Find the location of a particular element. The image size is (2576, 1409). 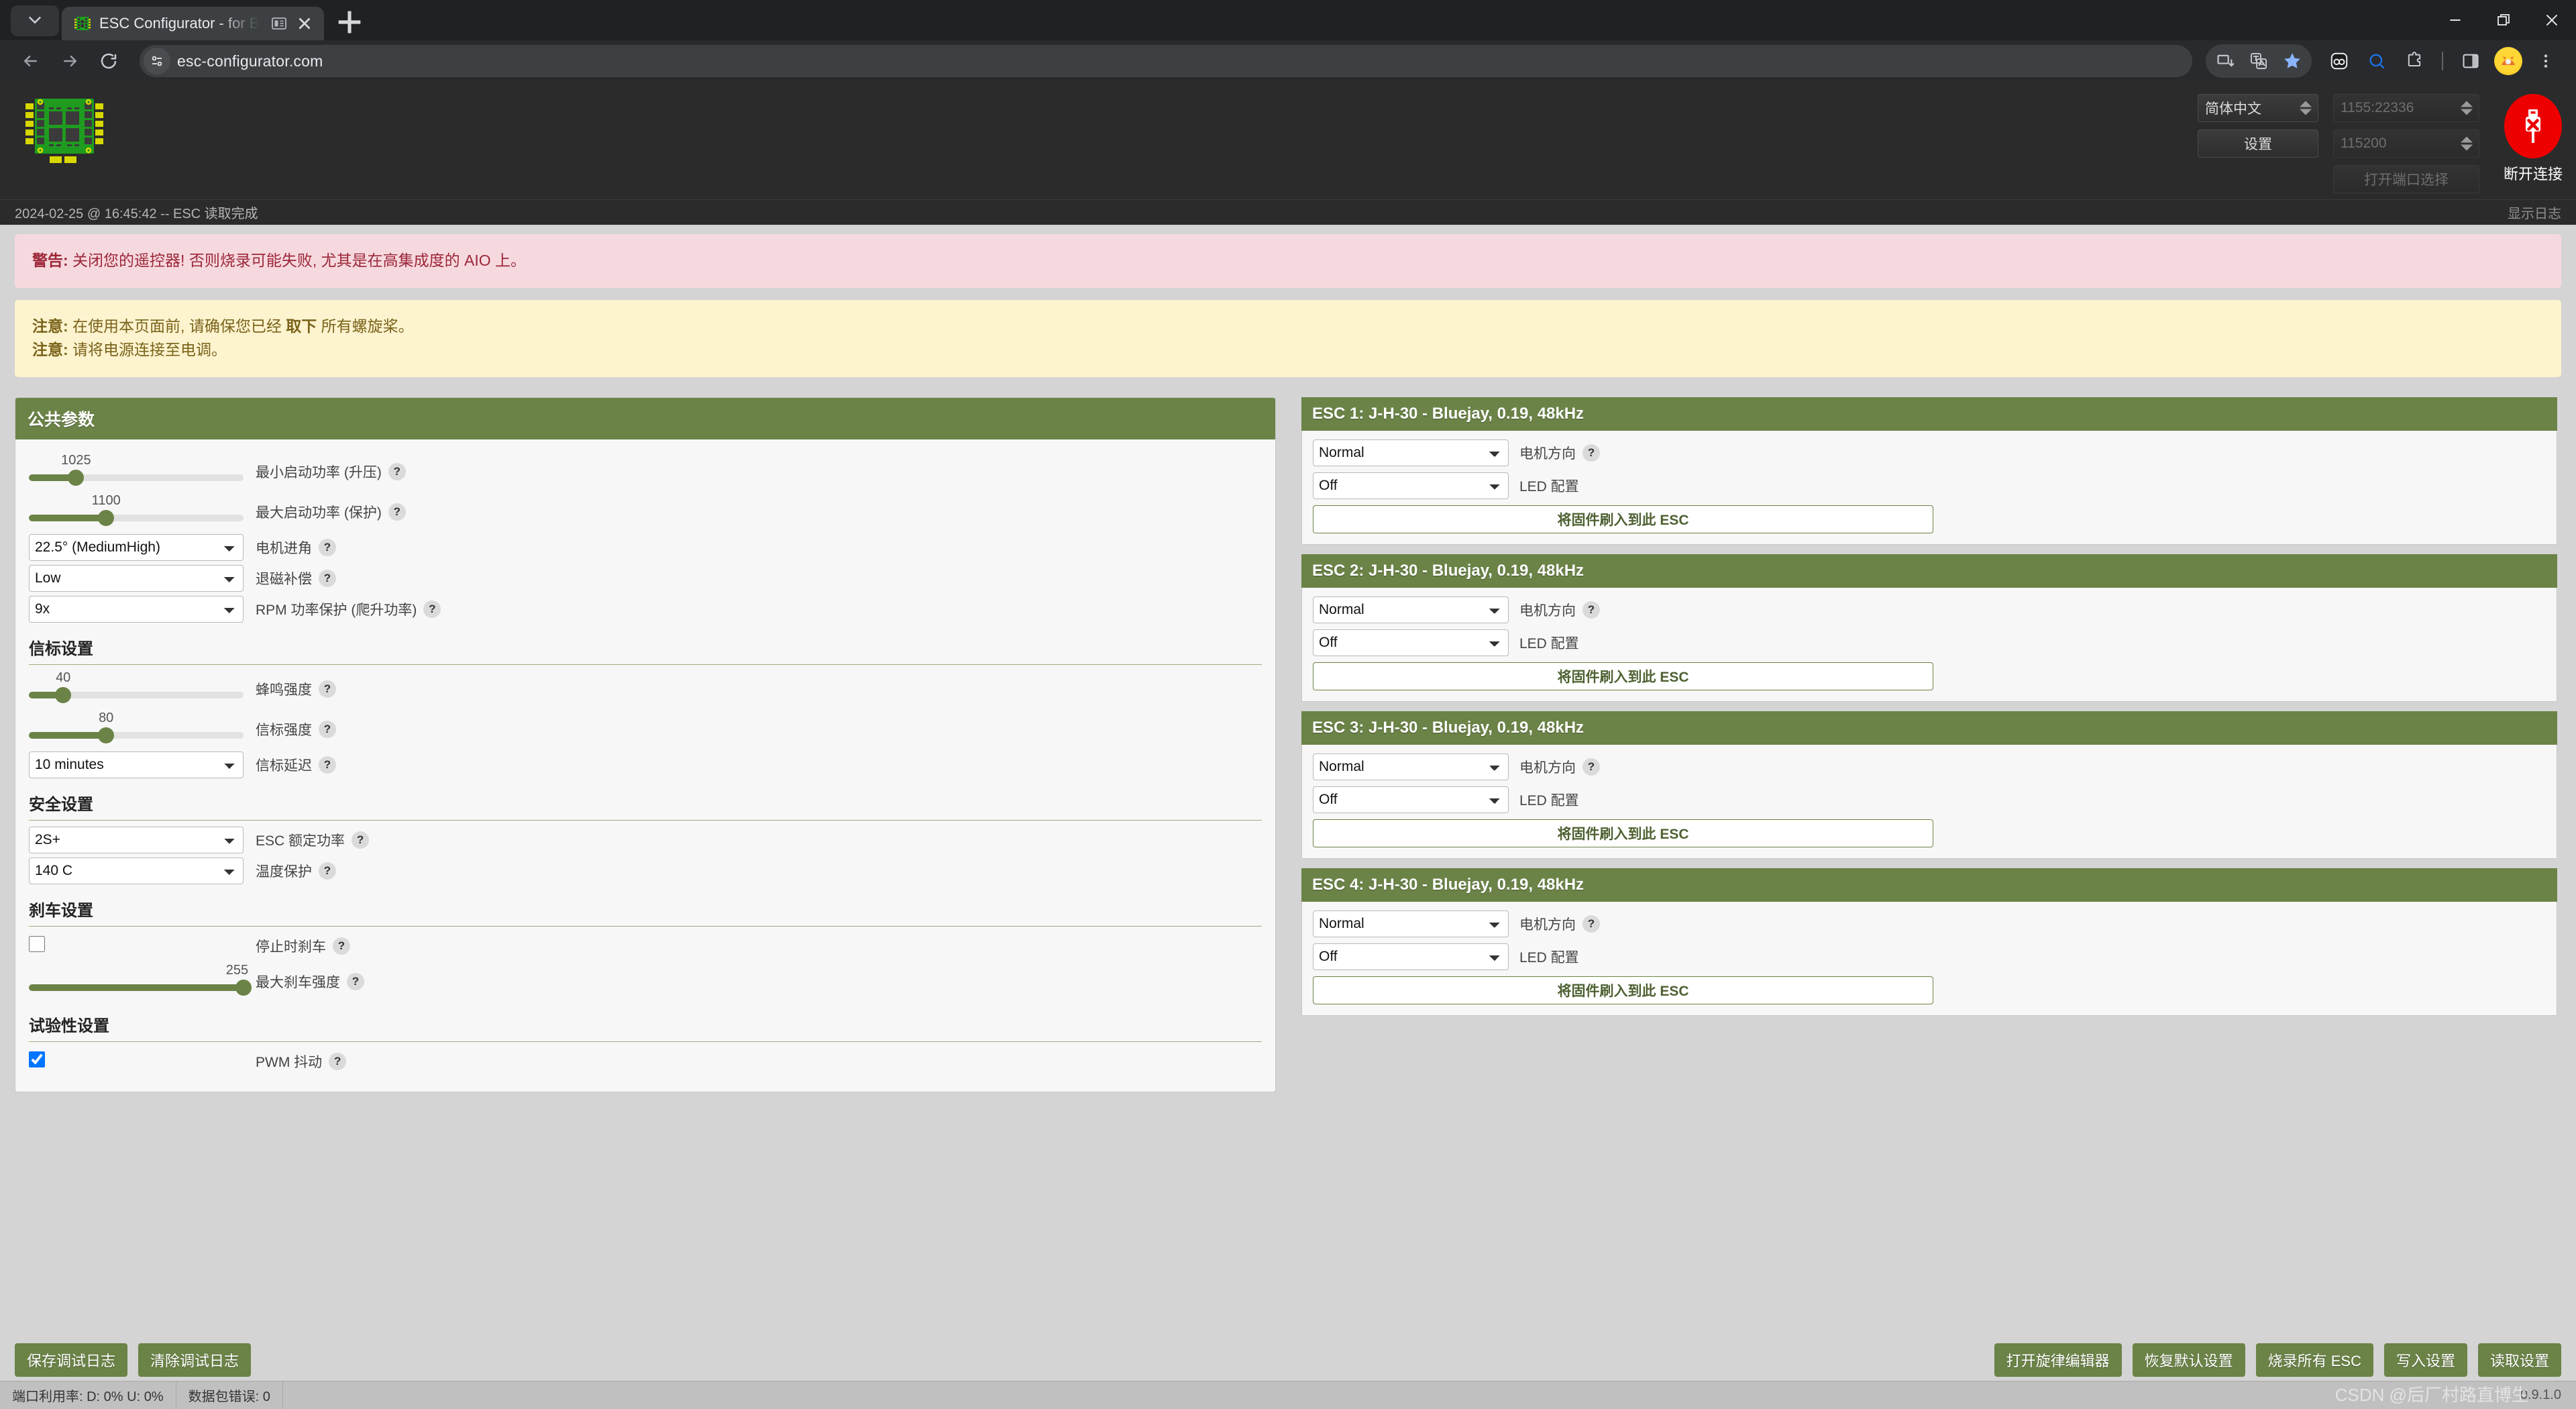

save-debug-log-button: 保存调试日志 is located at coordinates (71, 1360).